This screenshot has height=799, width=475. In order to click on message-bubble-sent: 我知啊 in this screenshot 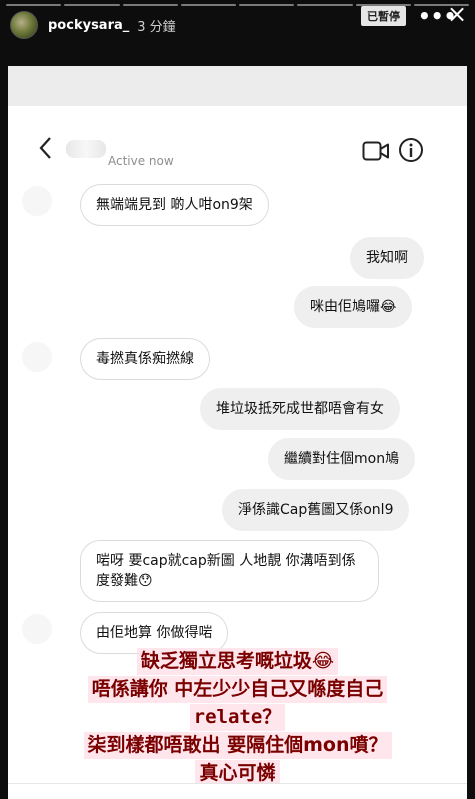, I will do `click(387, 258)`.